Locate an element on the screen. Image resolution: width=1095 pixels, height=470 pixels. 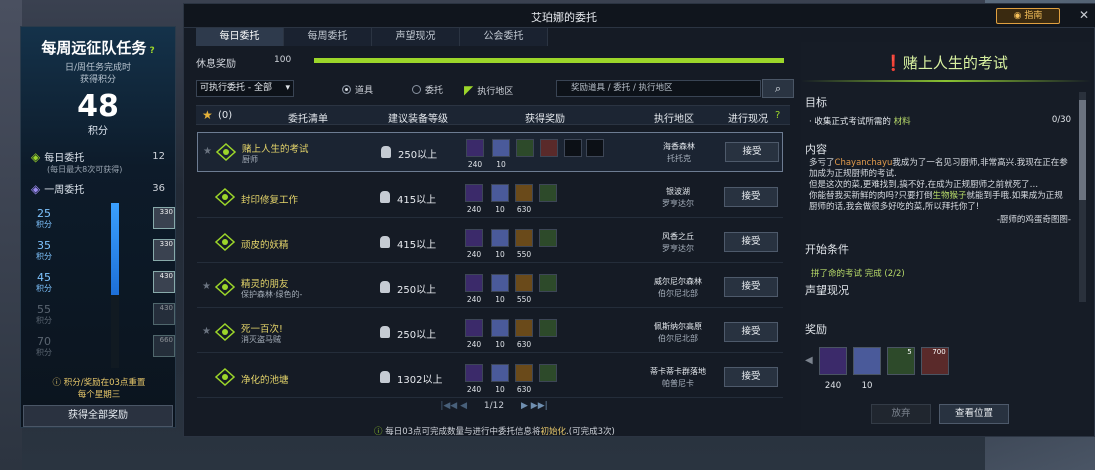
objective-item: 材料 is located at coordinates (902, 122).